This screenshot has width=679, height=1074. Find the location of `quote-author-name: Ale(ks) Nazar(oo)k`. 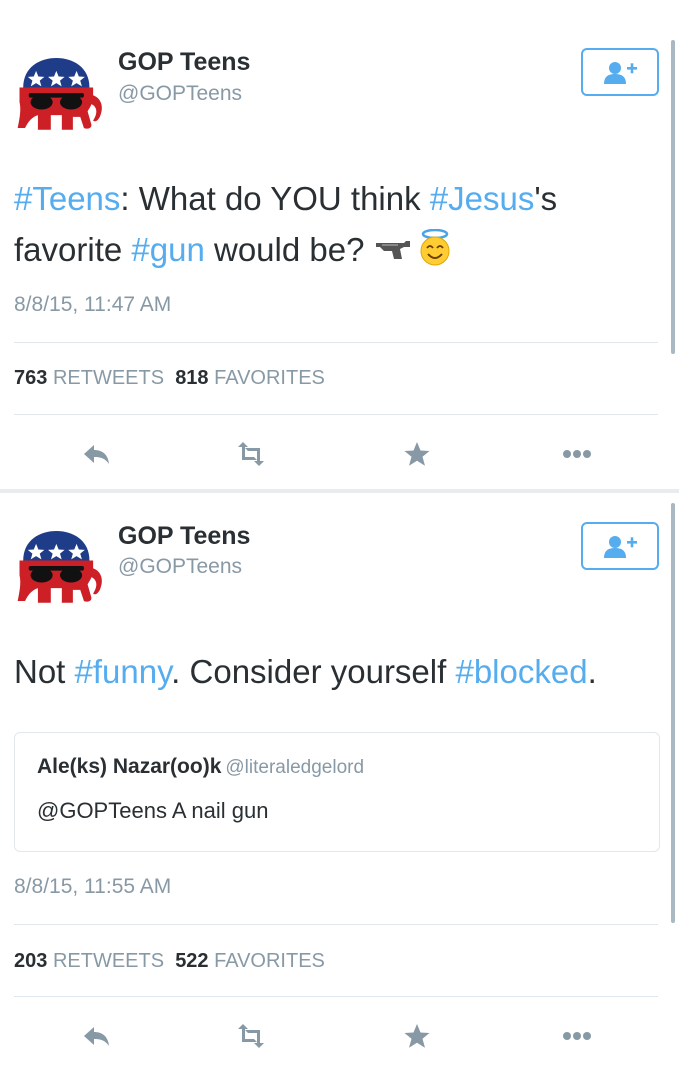

quote-author-name: Ale(ks) Nazar(oo)k is located at coordinates (129, 766).